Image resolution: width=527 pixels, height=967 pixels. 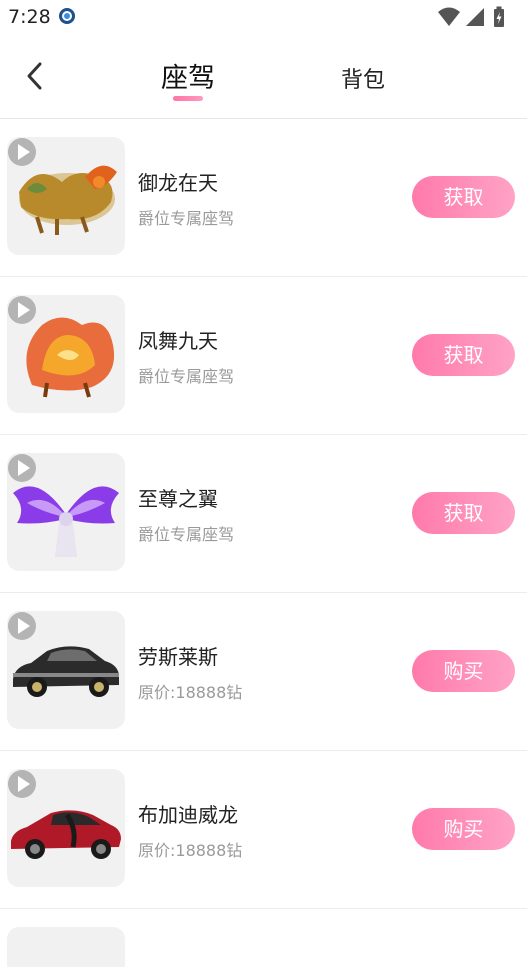 What do you see at coordinates (178, 499) in the screenshot?
I see `item-name: 至尊之翼` at bounding box center [178, 499].